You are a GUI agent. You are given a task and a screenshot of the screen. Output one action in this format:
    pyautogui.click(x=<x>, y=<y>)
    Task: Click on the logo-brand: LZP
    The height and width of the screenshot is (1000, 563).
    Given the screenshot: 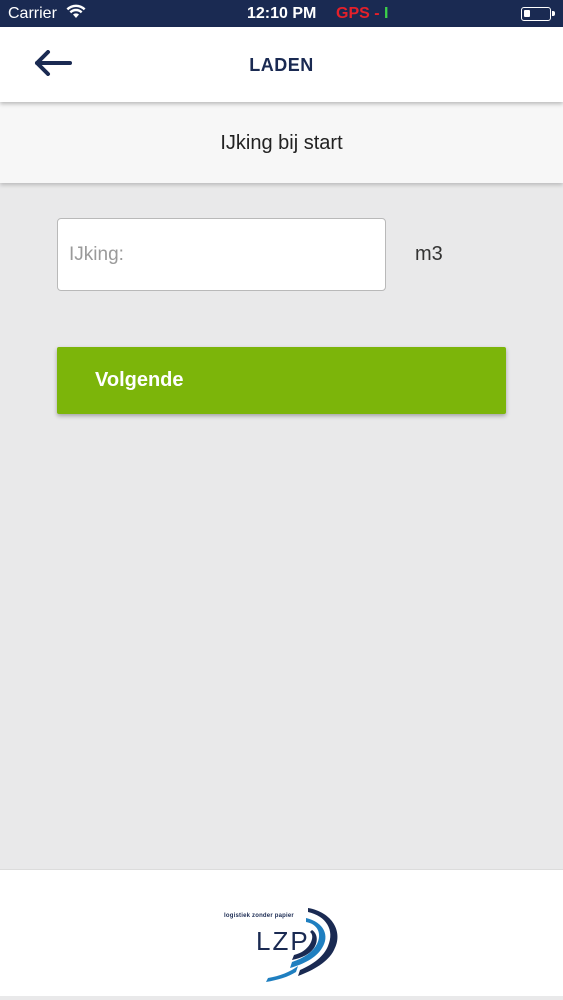 What is the action you would take?
    pyautogui.click(x=283, y=941)
    